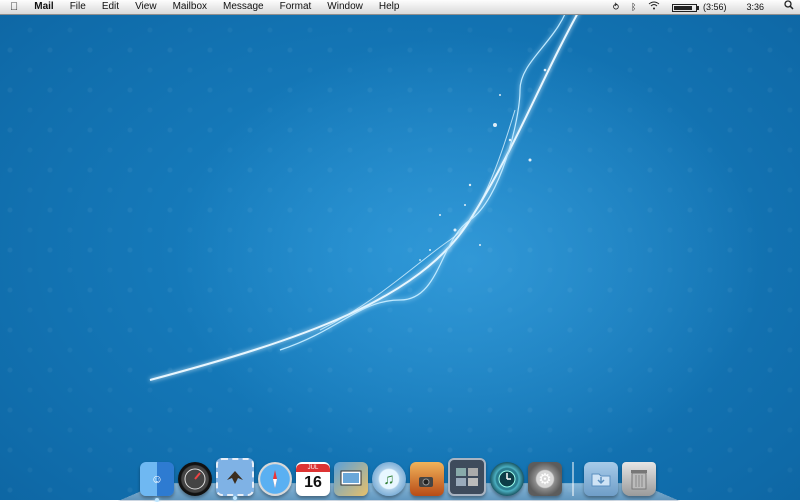 The height and width of the screenshot is (502, 800). I want to click on battery-icon, so click(686, 7).